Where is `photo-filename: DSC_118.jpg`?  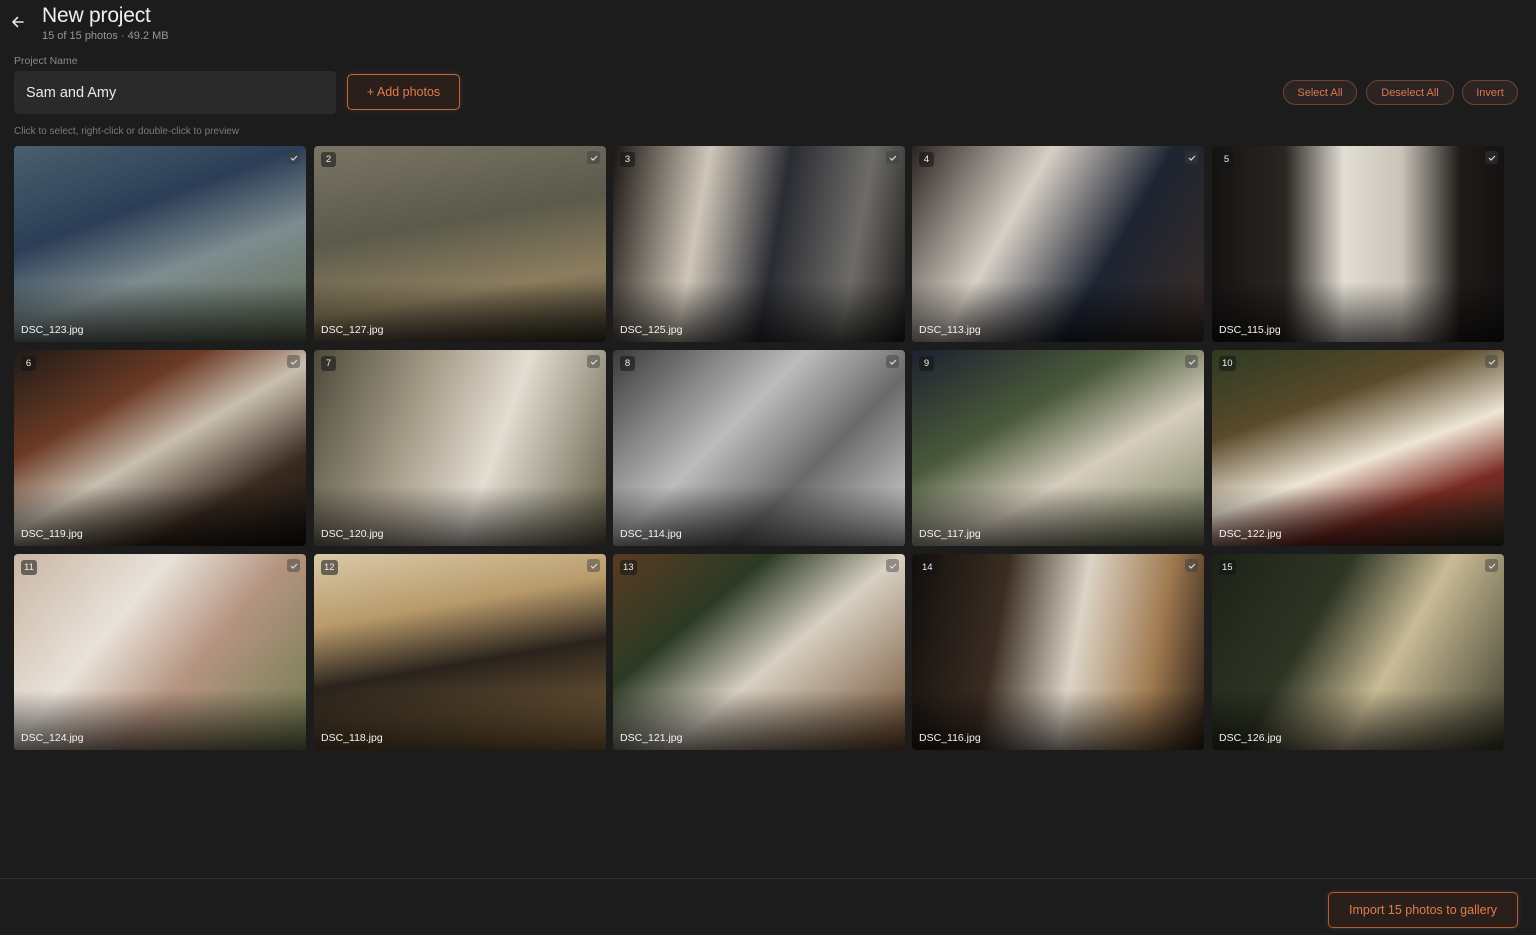 photo-filename: DSC_118.jpg is located at coordinates (352, 738).